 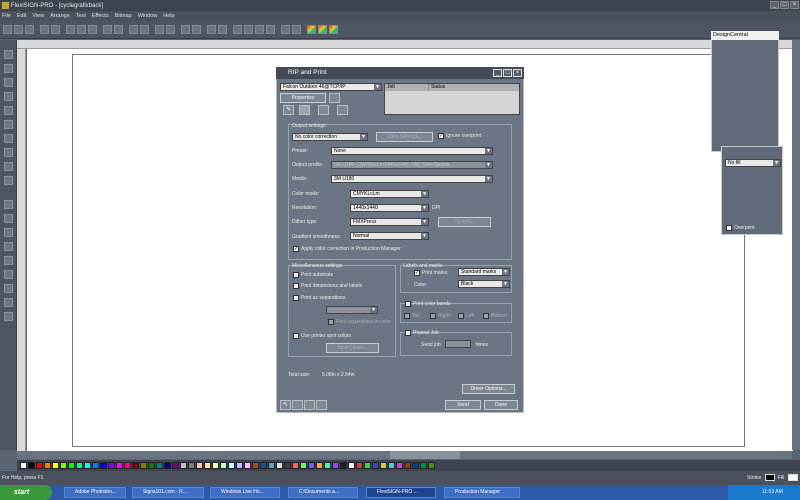 What do you see at coordinates (196, 29) in the screenshot?
I see `zoom-out-icon` at bounding box center [196, 29].